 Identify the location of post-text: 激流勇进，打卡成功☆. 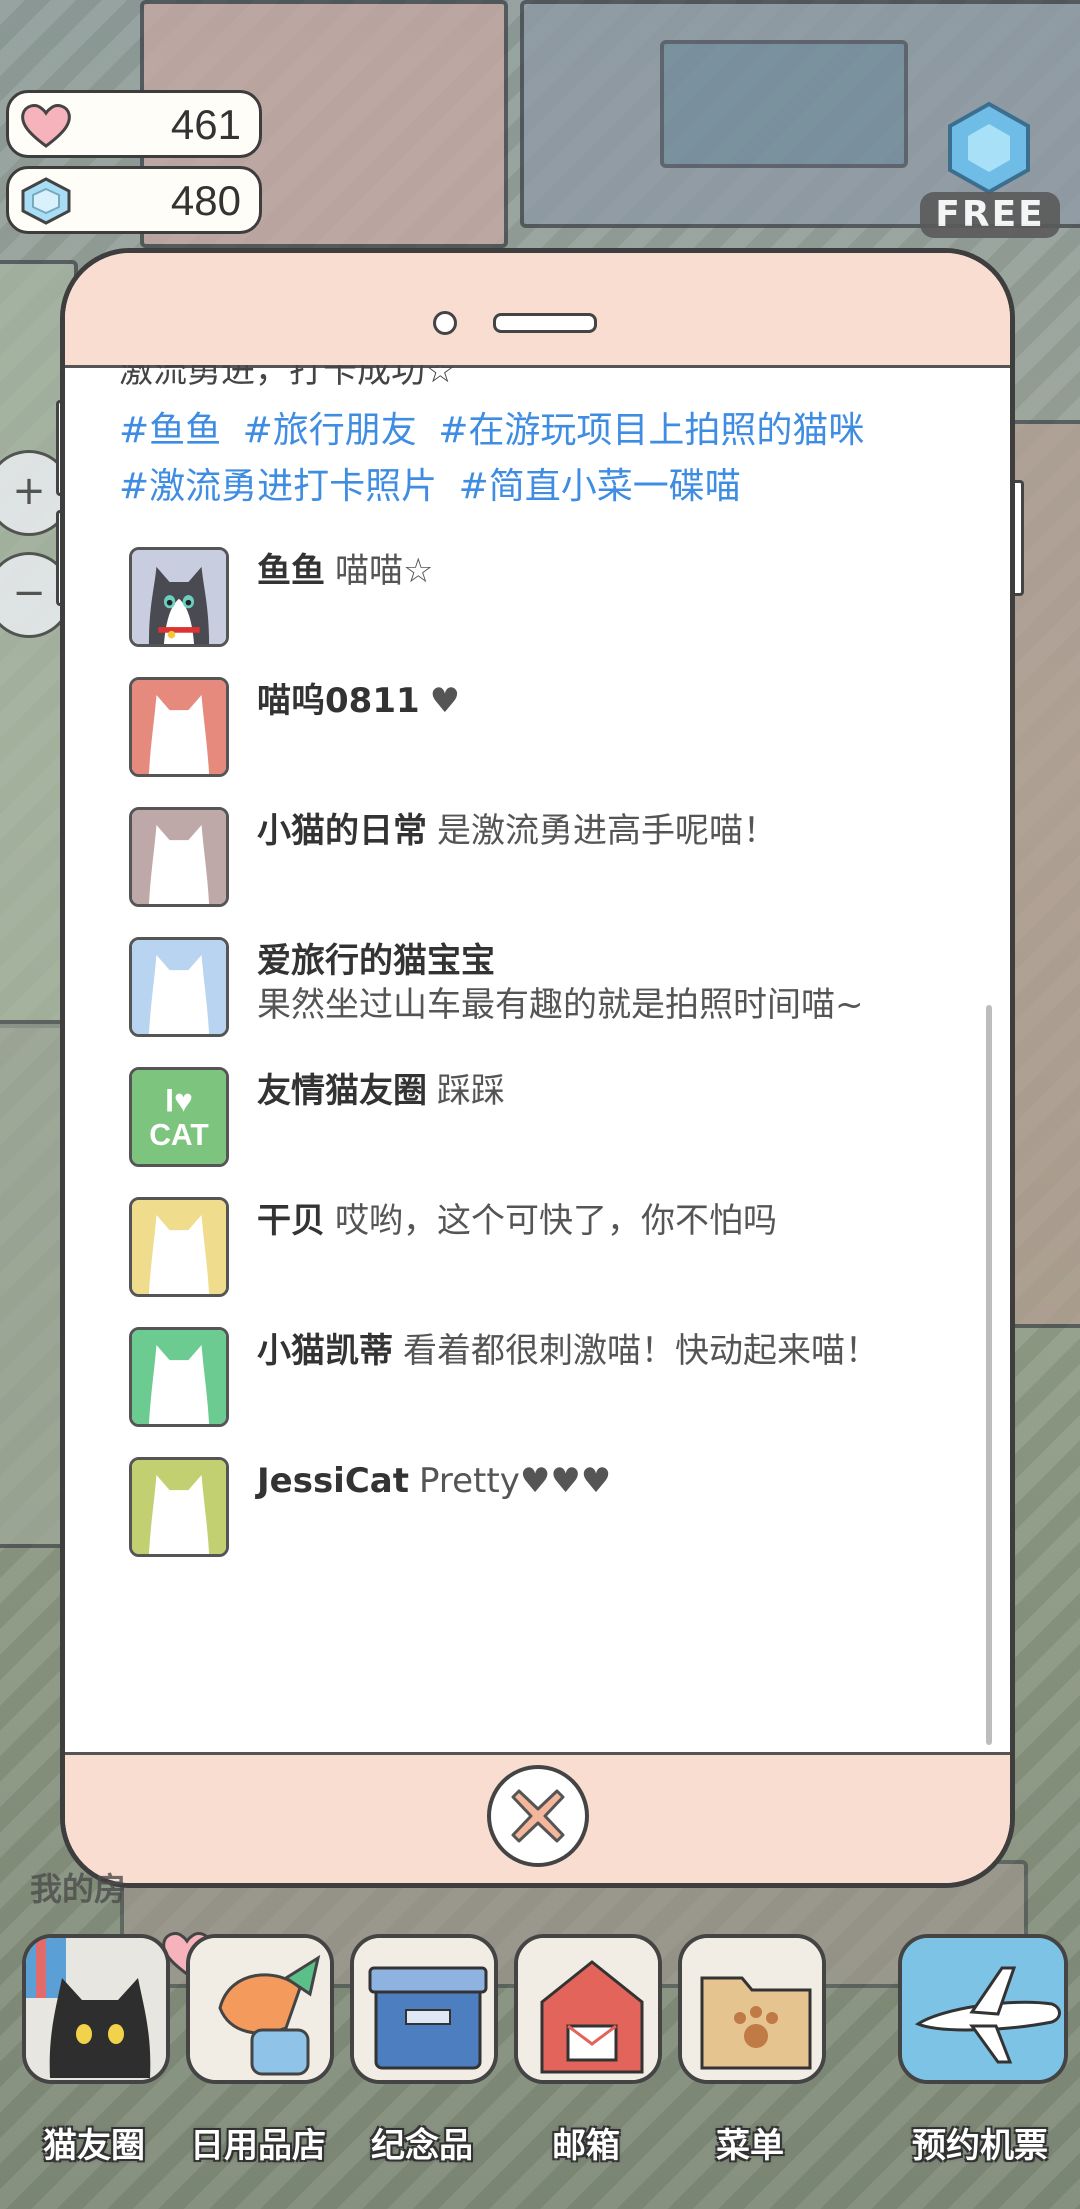
(287, 378).